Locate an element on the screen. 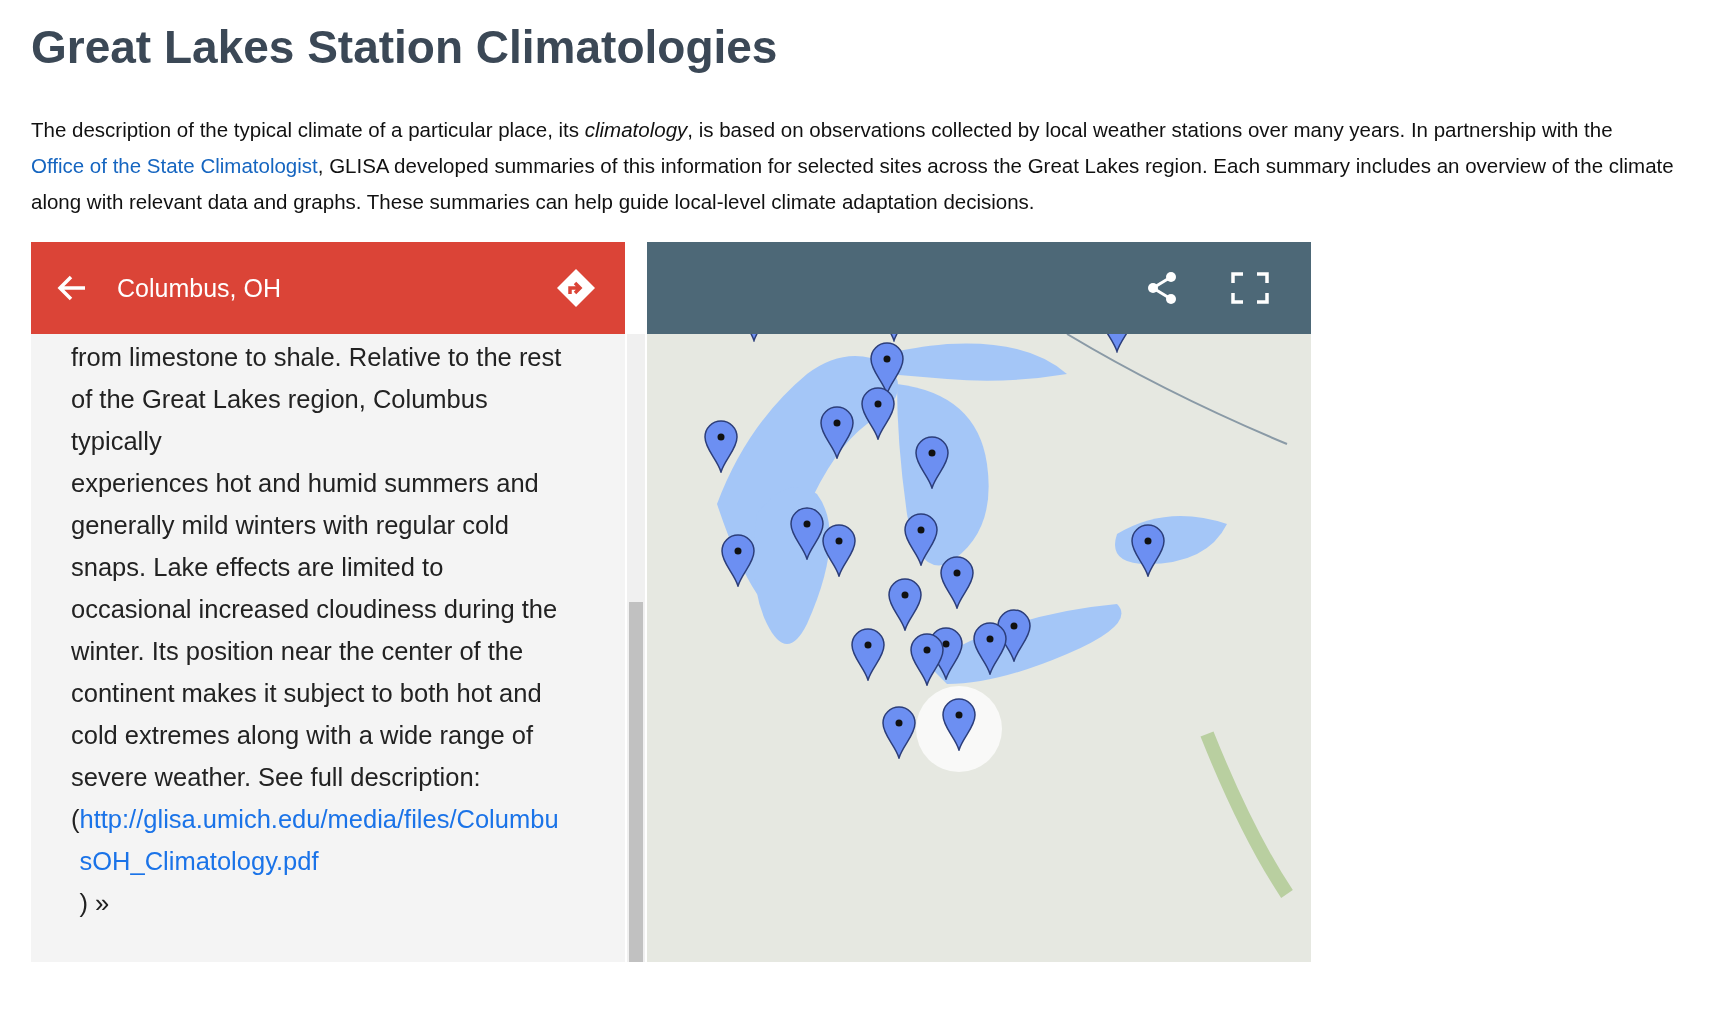  climatologist-link: Office of the State Climatologist is located at coordinates (174, 165).